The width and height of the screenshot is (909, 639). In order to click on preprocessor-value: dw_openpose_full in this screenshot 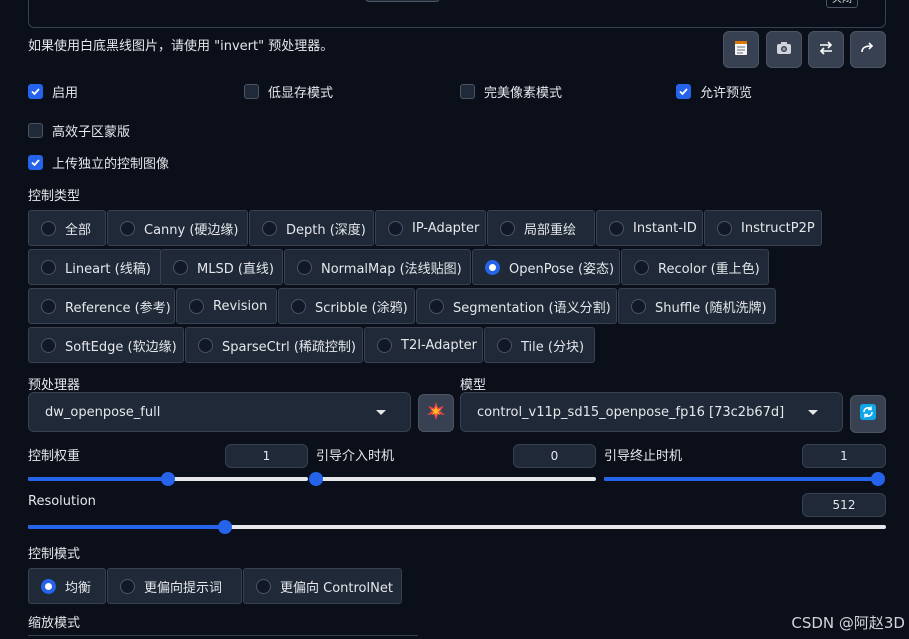, I will do `click(103, 412)`.